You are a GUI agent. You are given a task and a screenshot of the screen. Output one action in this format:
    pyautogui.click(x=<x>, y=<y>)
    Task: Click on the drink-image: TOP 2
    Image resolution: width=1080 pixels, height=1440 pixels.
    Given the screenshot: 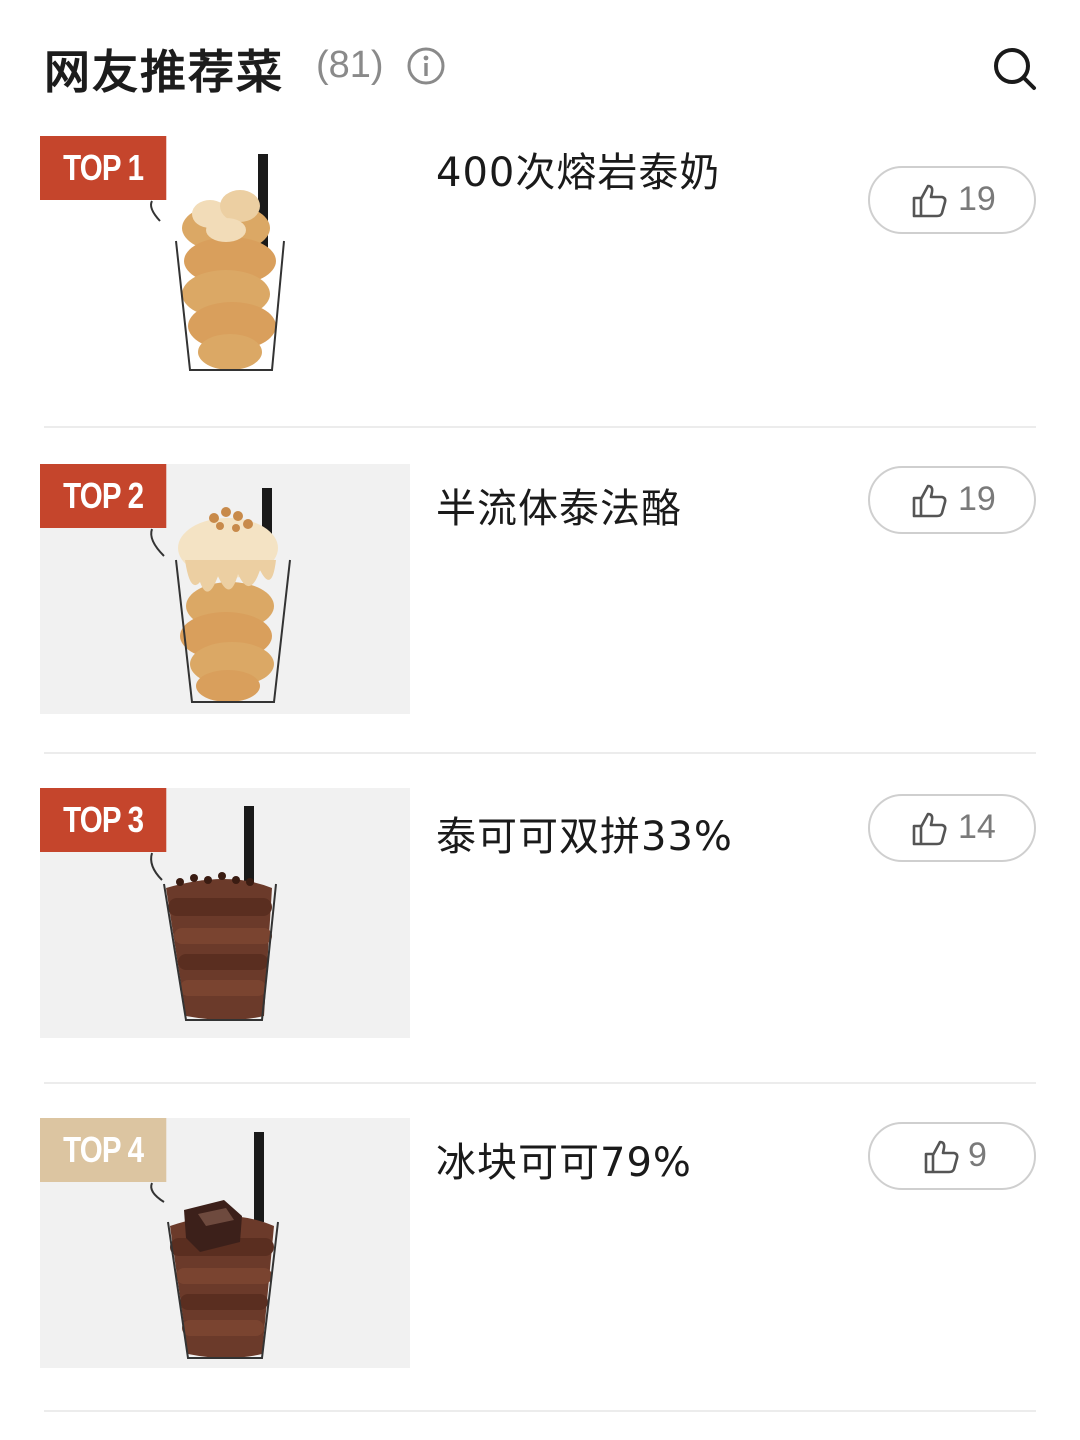 What is the action you would take?
    pyautogui.click(x=225, y=589)
    